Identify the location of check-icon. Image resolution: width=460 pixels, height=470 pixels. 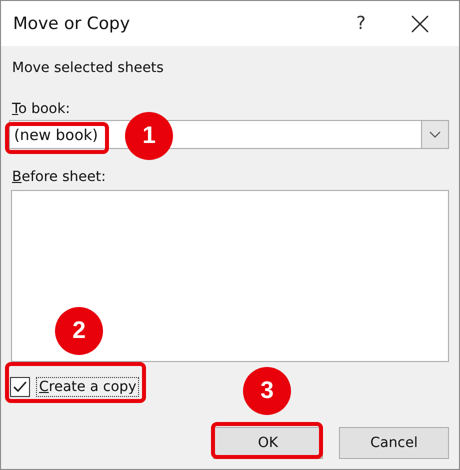
(20, 387).